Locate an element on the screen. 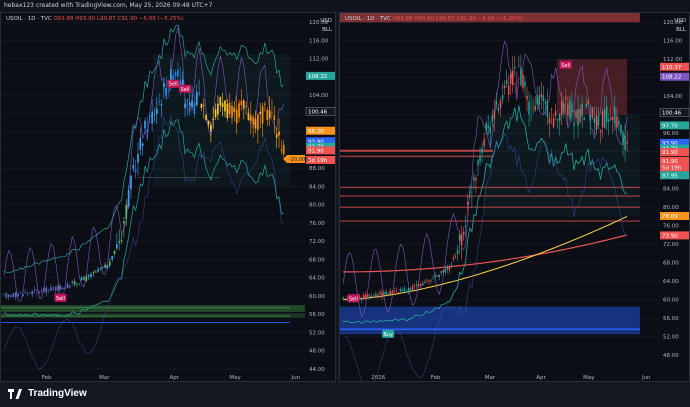  currency-unit-right: USD BLL is located at coordinates (680, 26).